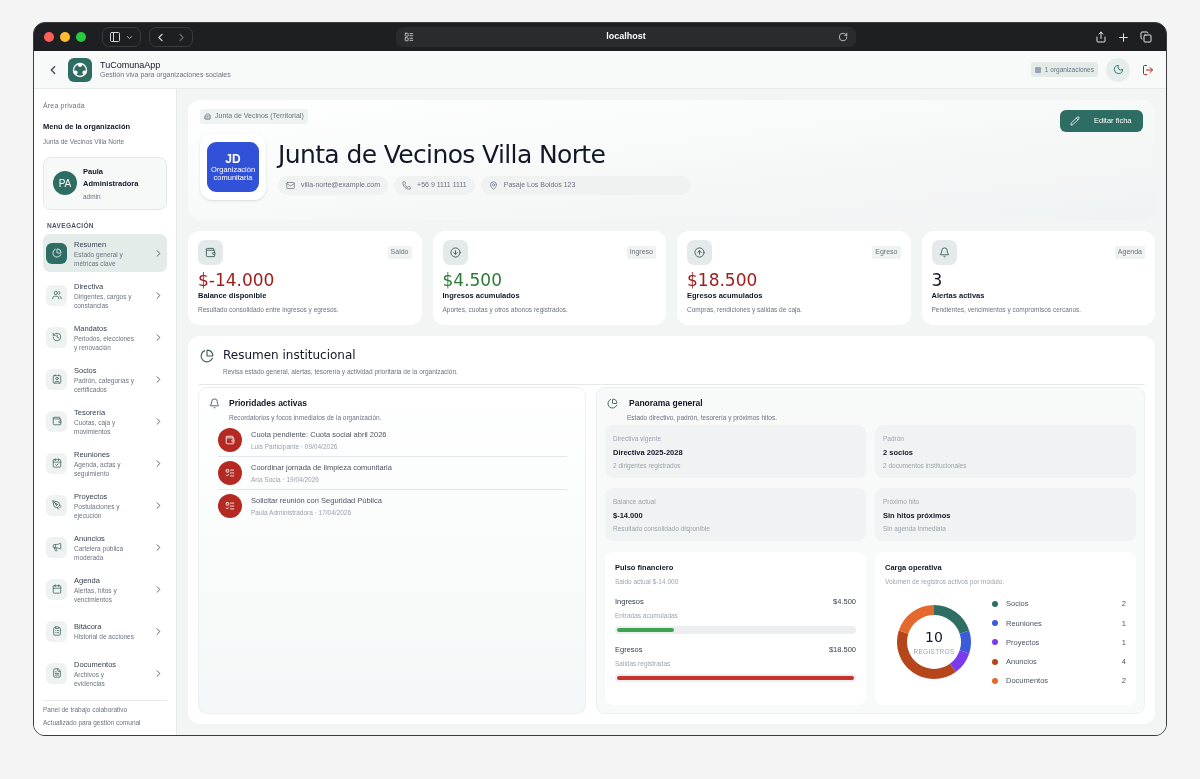  I want to click on user-avatar: PA, so click(65, 183).